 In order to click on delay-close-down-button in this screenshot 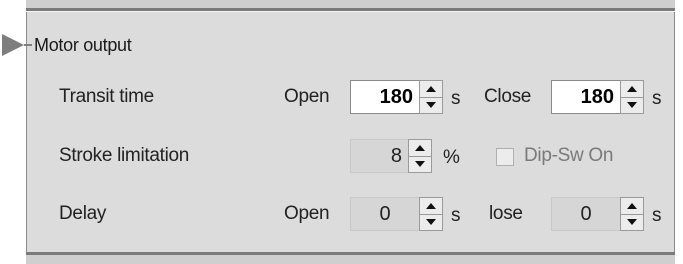, I will do `click(632, 222)`.